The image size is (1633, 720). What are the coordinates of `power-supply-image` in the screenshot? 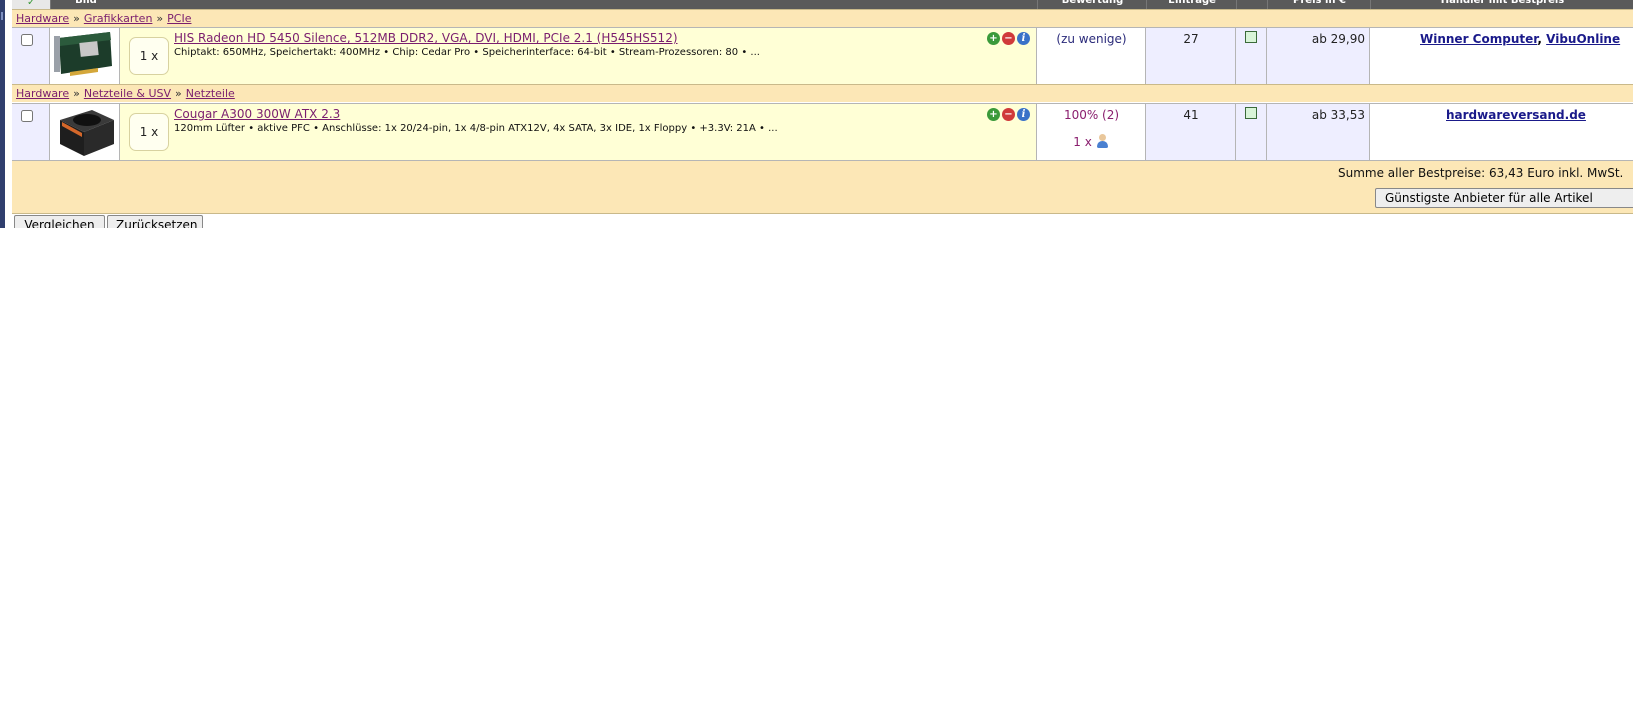 It's located at (87, 133).